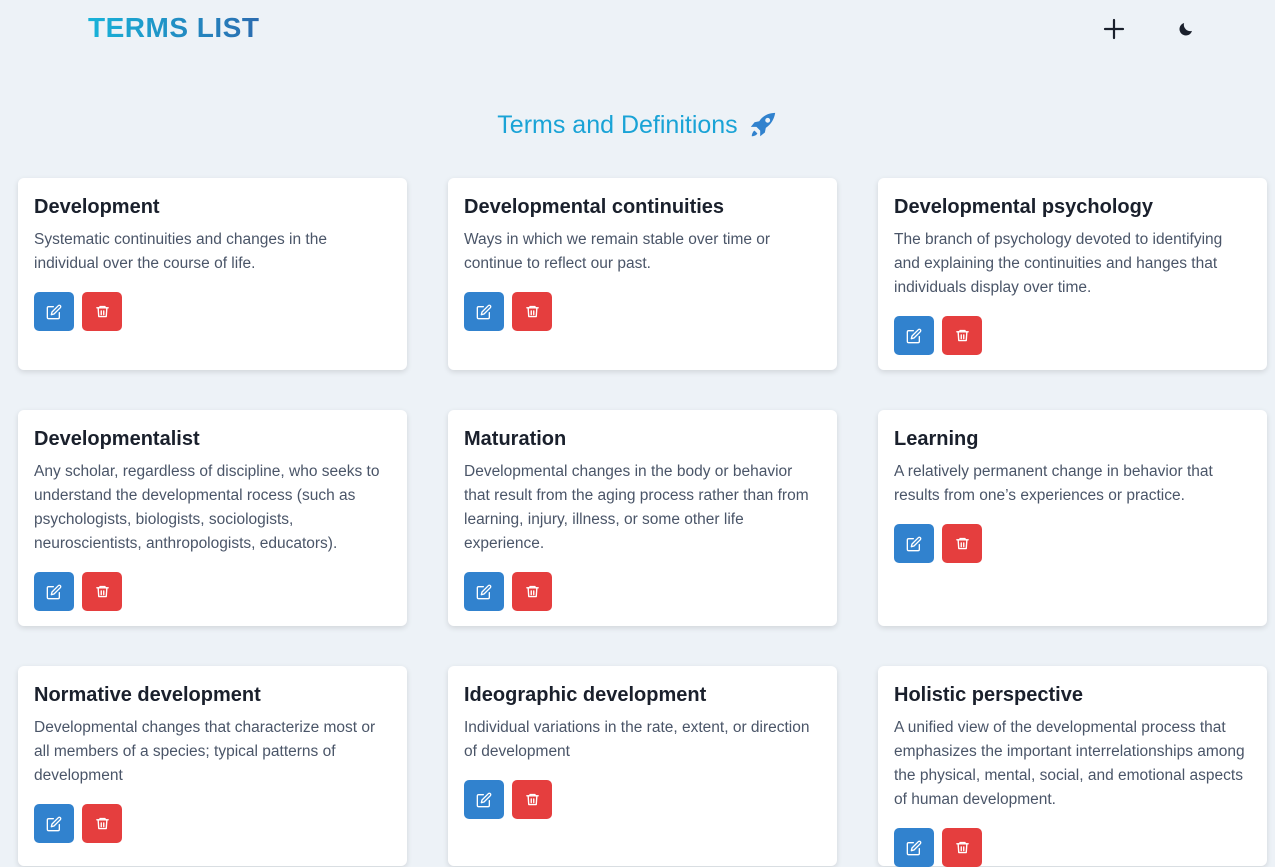 The image size is (1275, 867). I want to click on rocket-icon, so click(762, 124).